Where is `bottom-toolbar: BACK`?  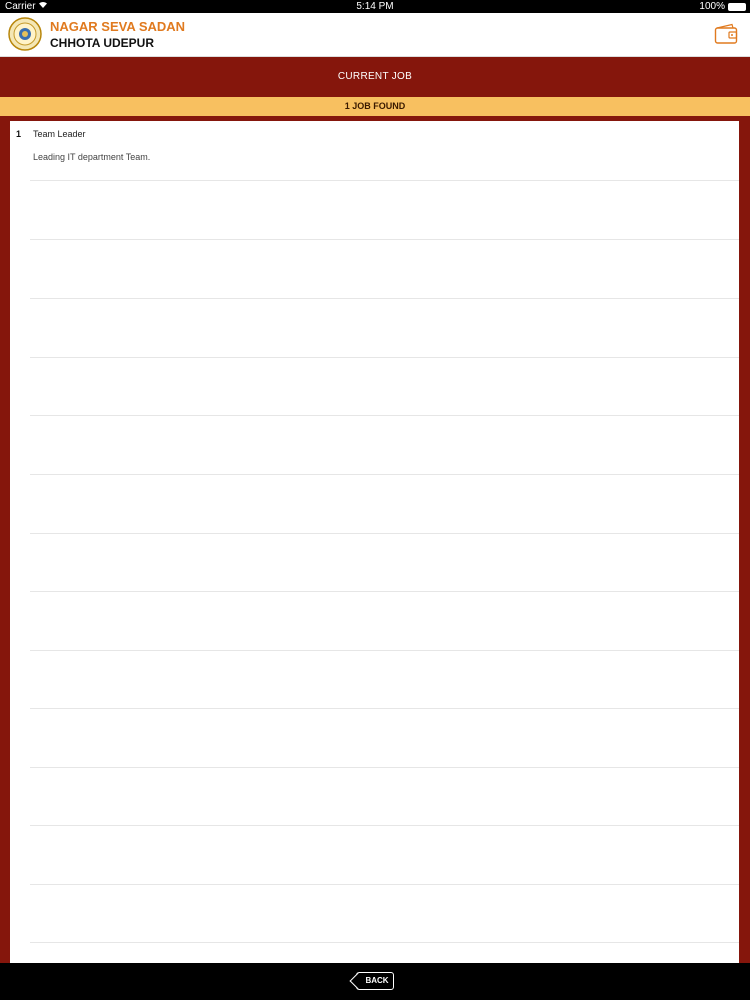
bottom-toolbar: BACK is located at coordinates (375, 981).